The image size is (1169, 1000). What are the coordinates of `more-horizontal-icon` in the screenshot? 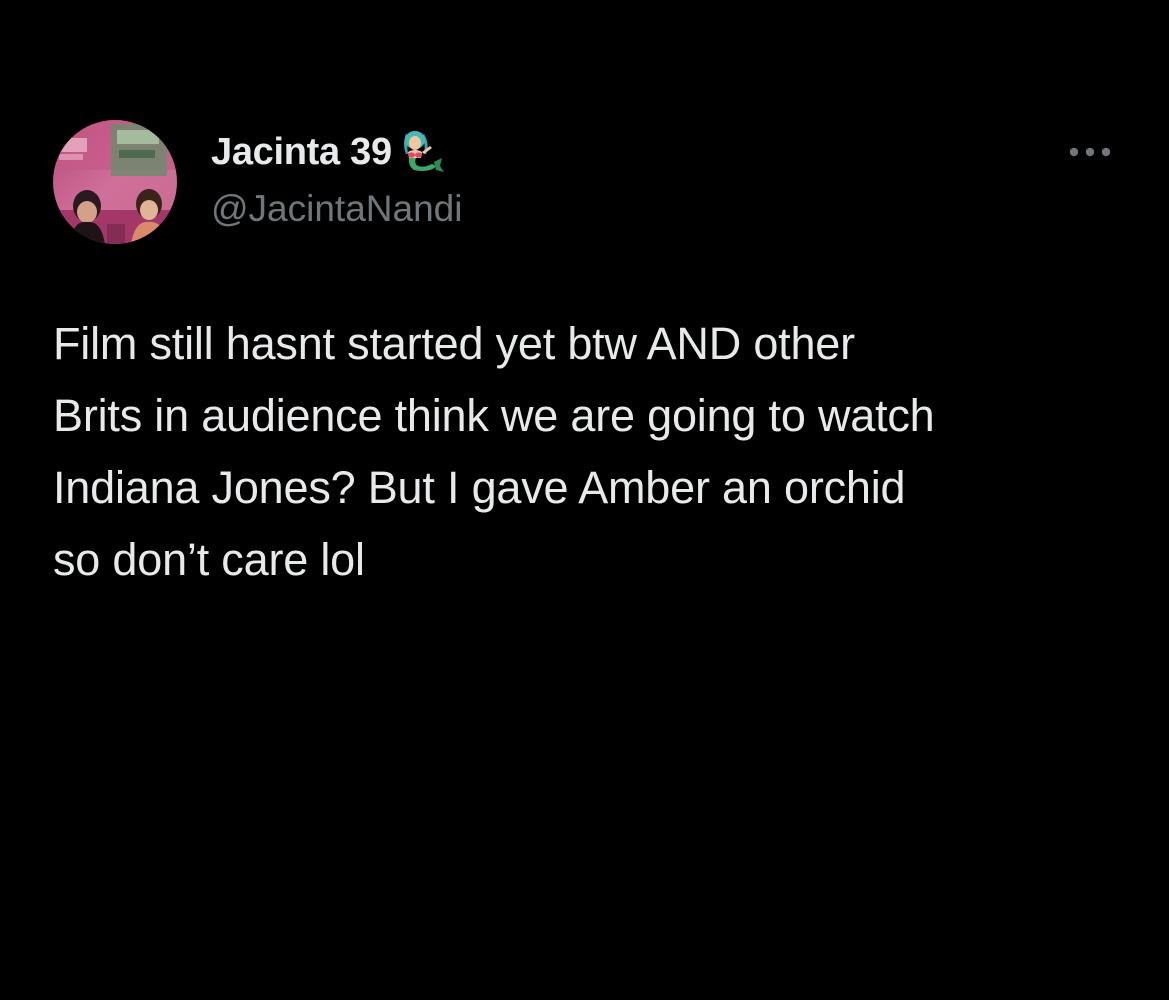 It's located at (1090, 152).